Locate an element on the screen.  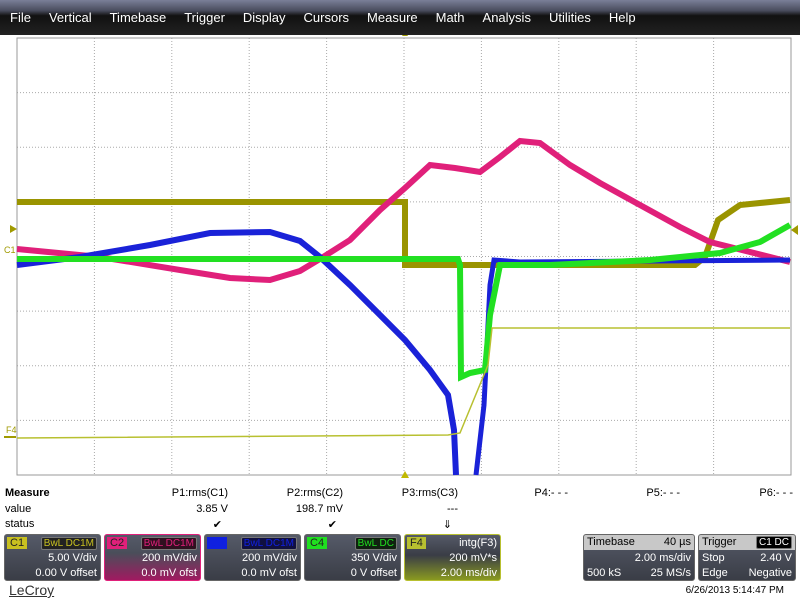
trigger-position-marker-top is located at coordinates (405, 35).